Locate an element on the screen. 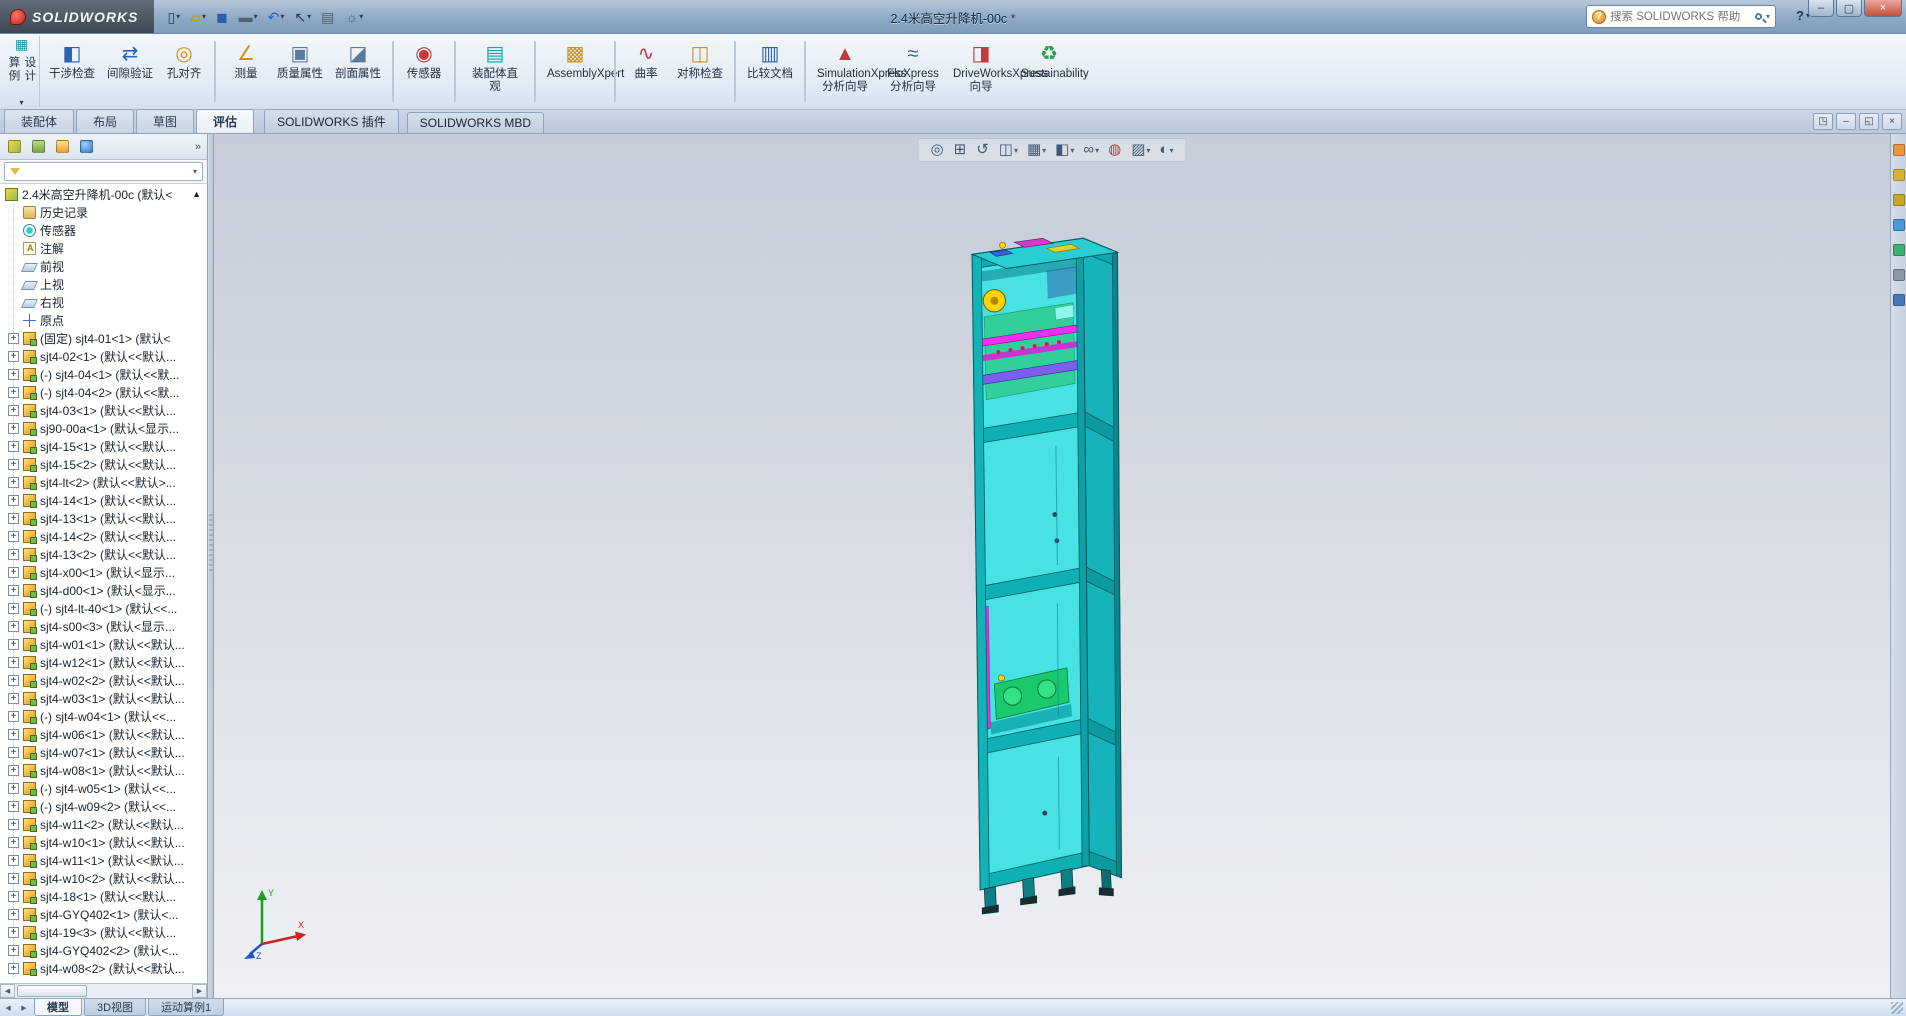  design-study-button: ▦ 设计算例 ▾ is located at coordinates (22, 71).